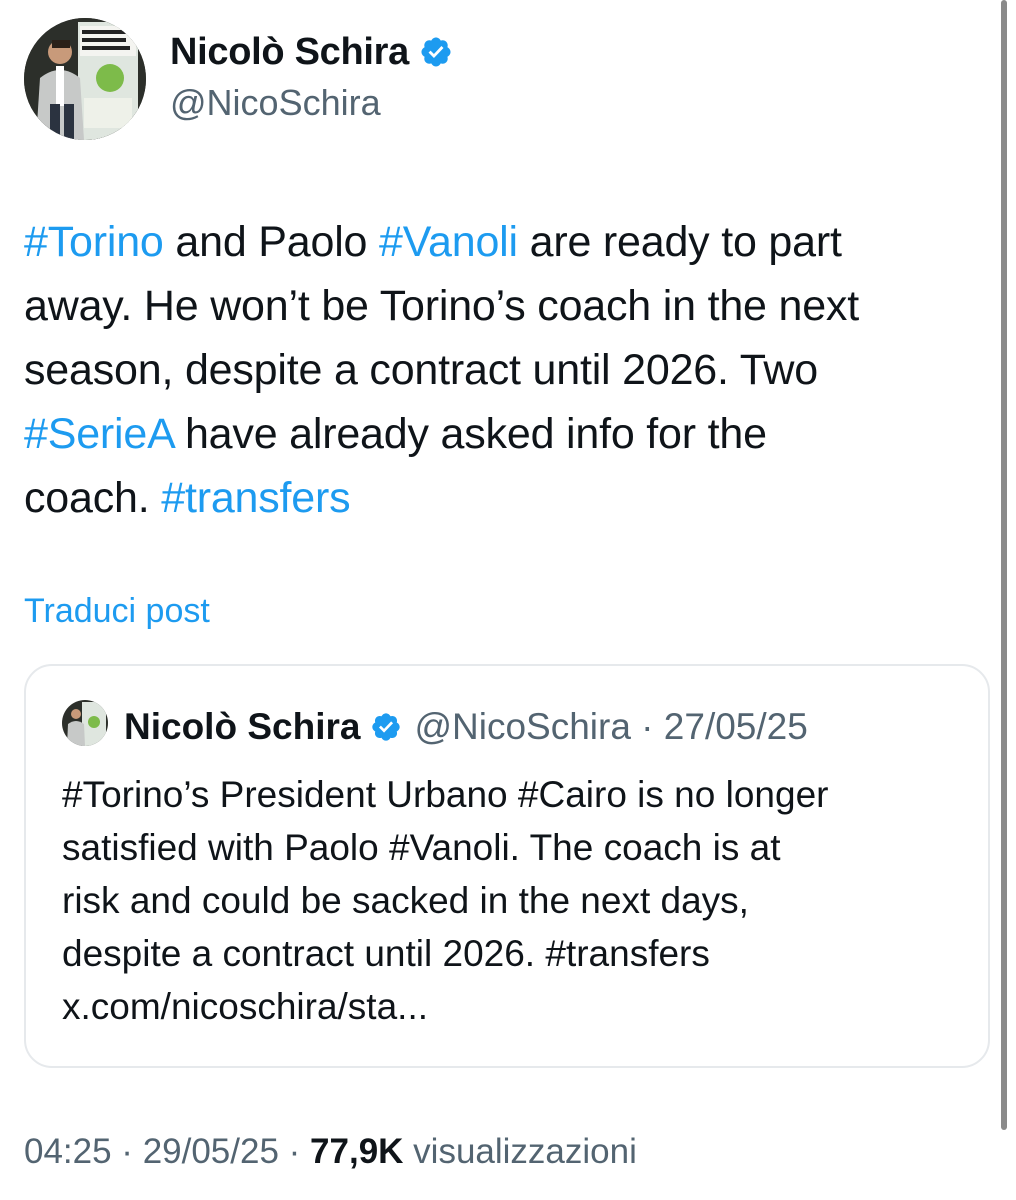  I want to click on quoted-handle-date: @NicoSchira · 27/05/25, so click(611, 726).